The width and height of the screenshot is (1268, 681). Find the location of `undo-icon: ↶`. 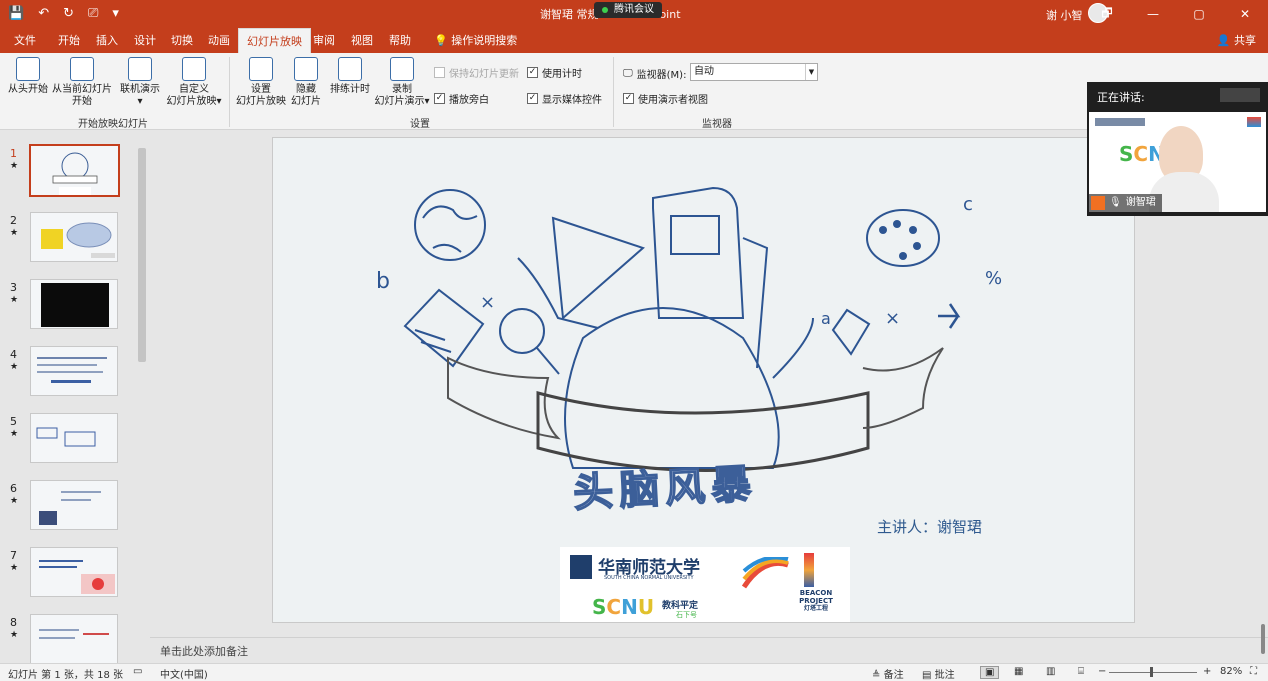

undo-icon: ↶ is located at coordinates (43, 13).